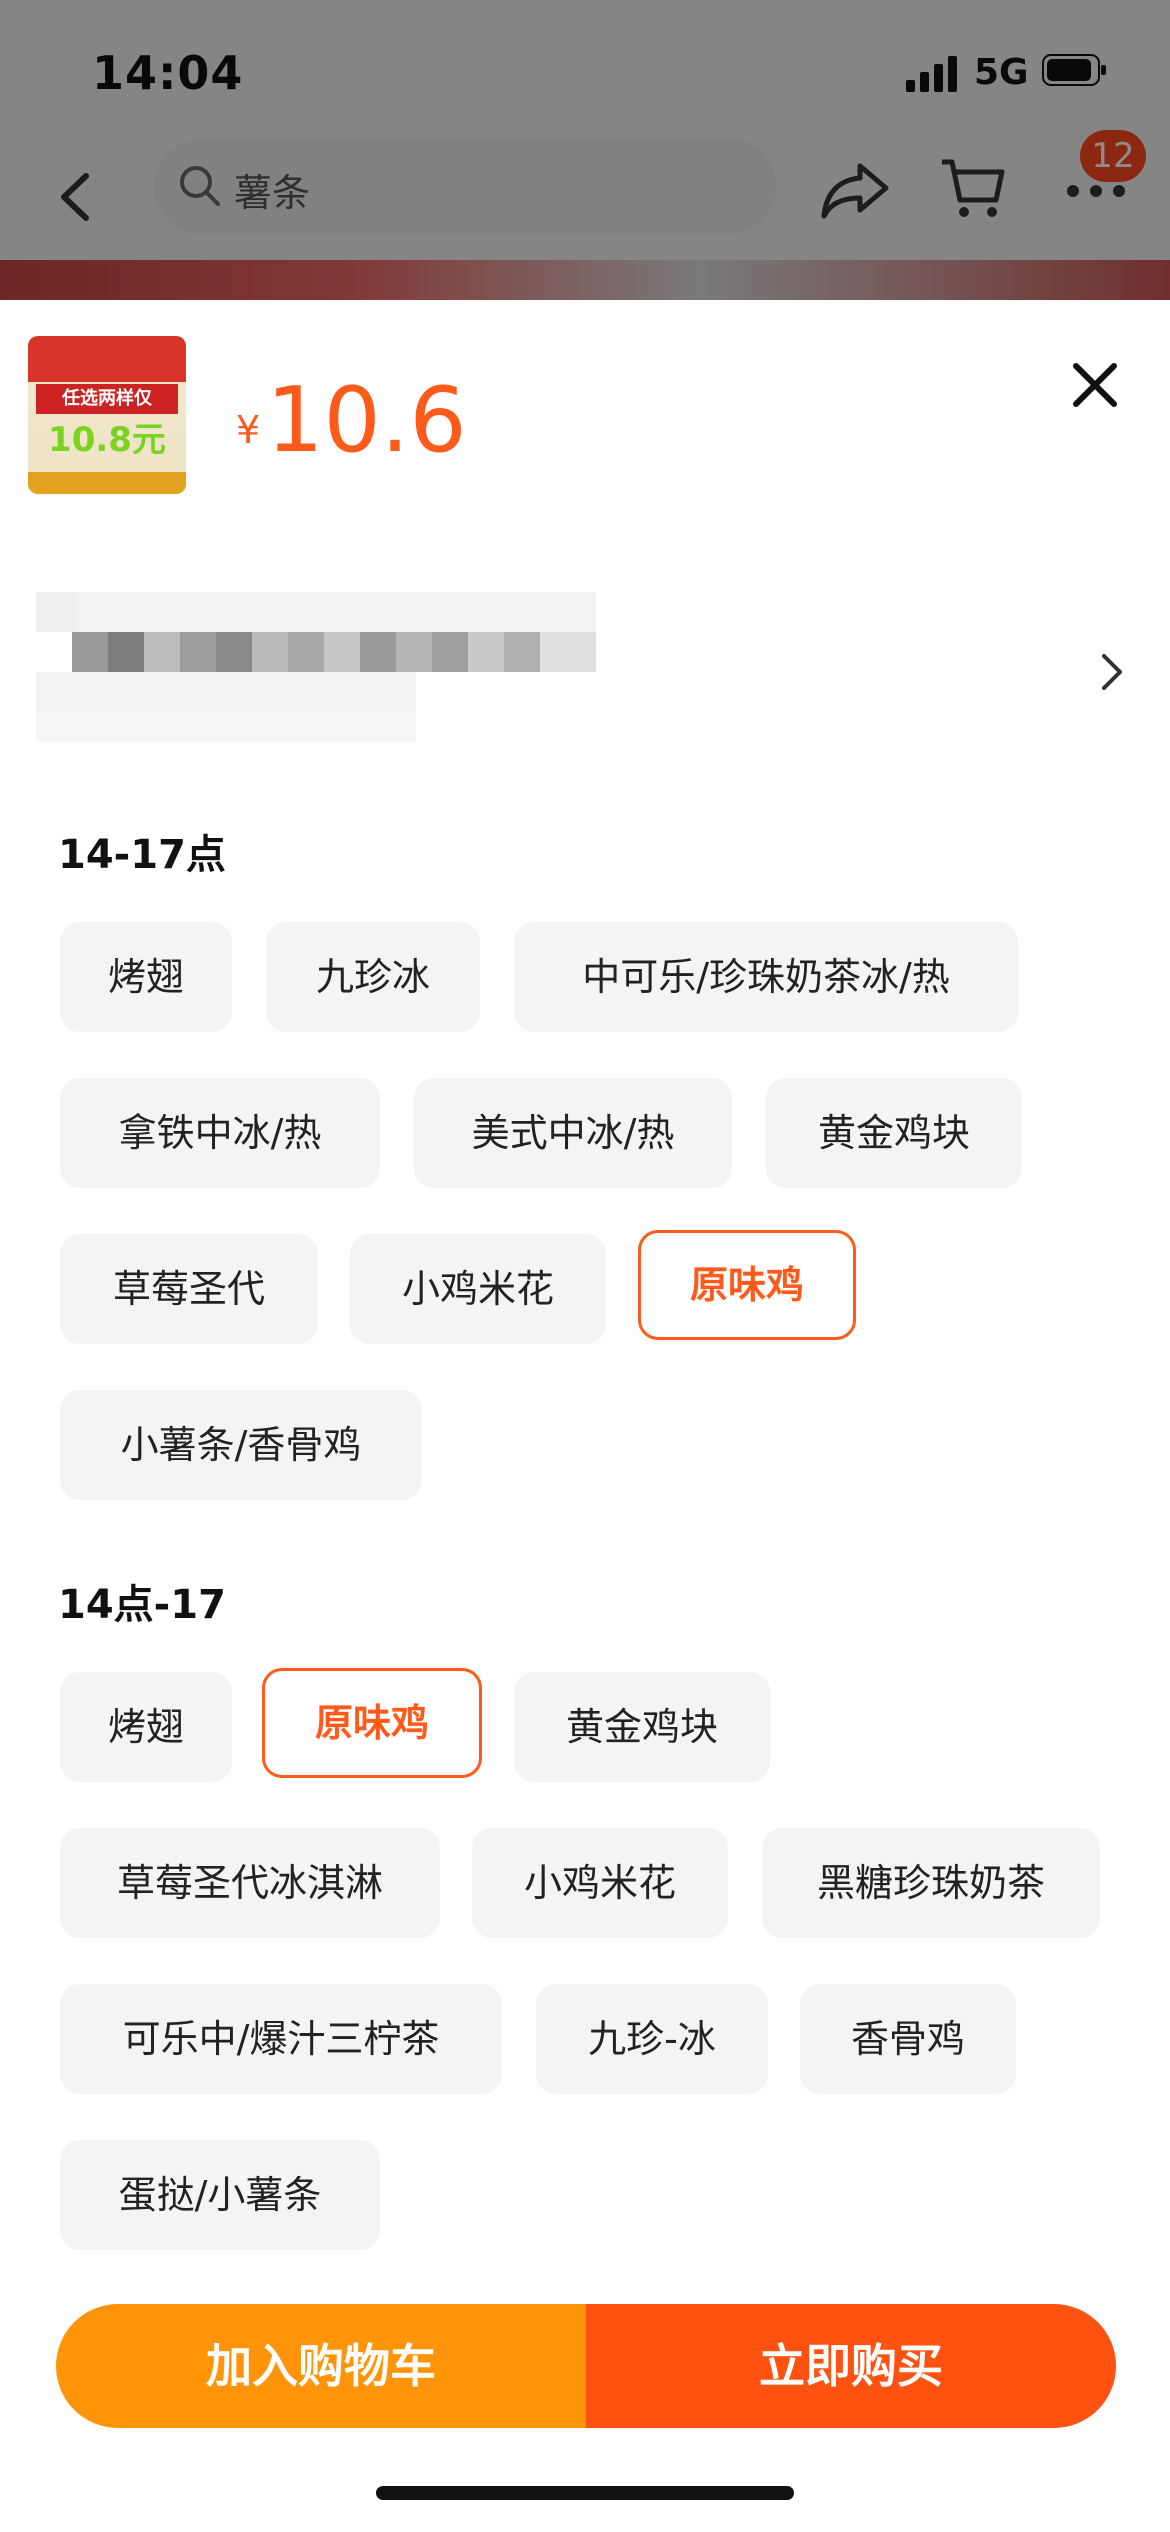  I want to click on option-chip: 九珍冰, so click(373, 977).